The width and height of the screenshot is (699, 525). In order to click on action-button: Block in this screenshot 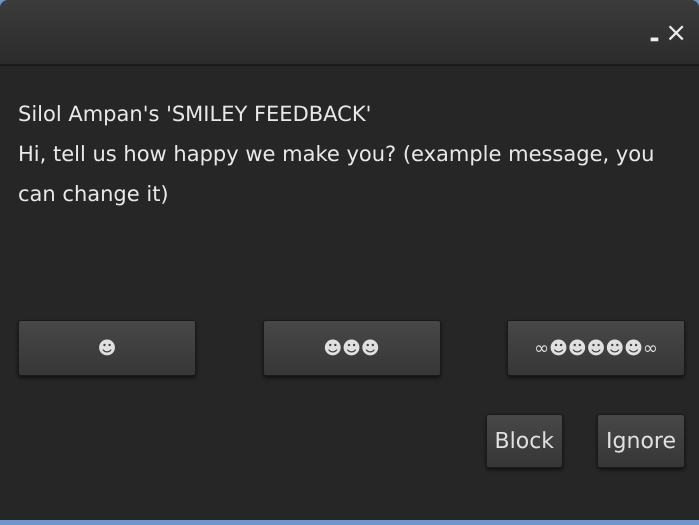, I will do `click(525, 441)`.